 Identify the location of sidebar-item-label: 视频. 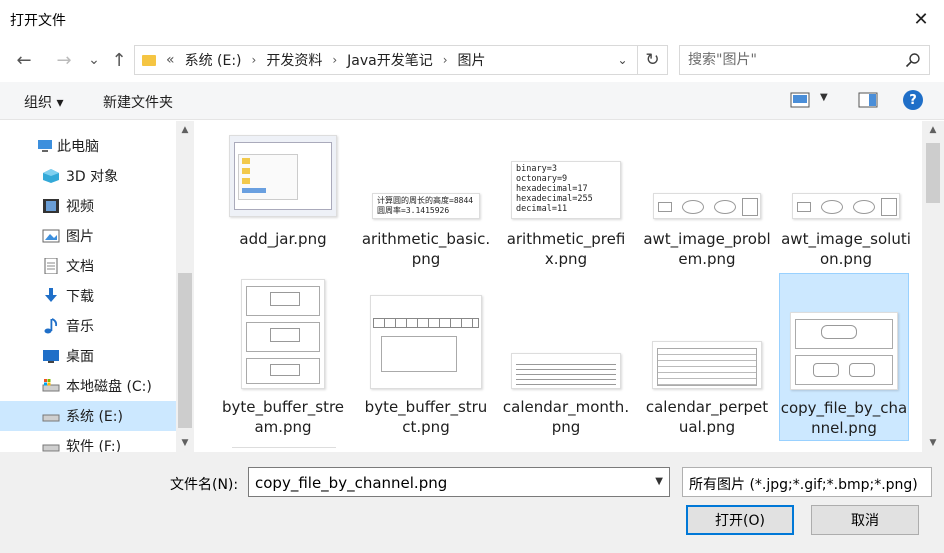
(80, 207).